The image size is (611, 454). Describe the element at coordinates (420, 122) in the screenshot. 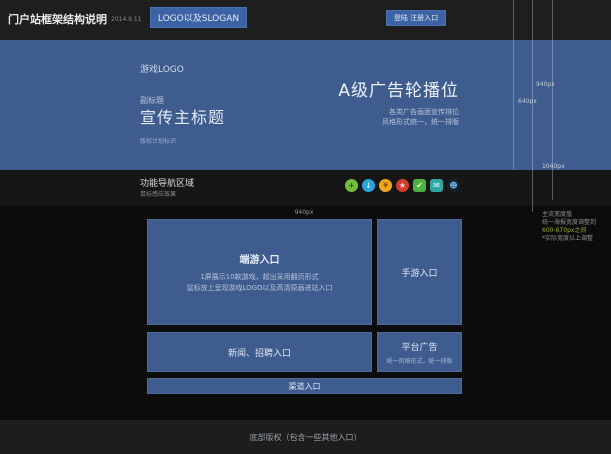

I see `ad-carousel-desc-2: 风格形式统一，统一排版` at that location.